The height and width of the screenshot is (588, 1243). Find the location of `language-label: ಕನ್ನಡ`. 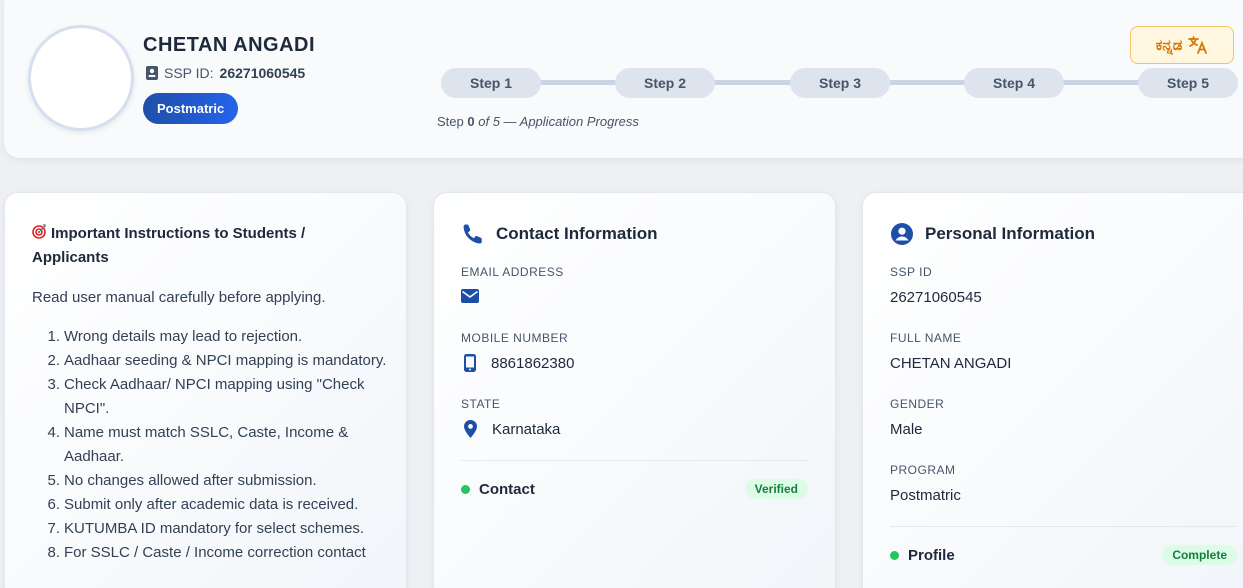

language-label: ಕನ್ನಡ is located at coordinates (1169, 45).